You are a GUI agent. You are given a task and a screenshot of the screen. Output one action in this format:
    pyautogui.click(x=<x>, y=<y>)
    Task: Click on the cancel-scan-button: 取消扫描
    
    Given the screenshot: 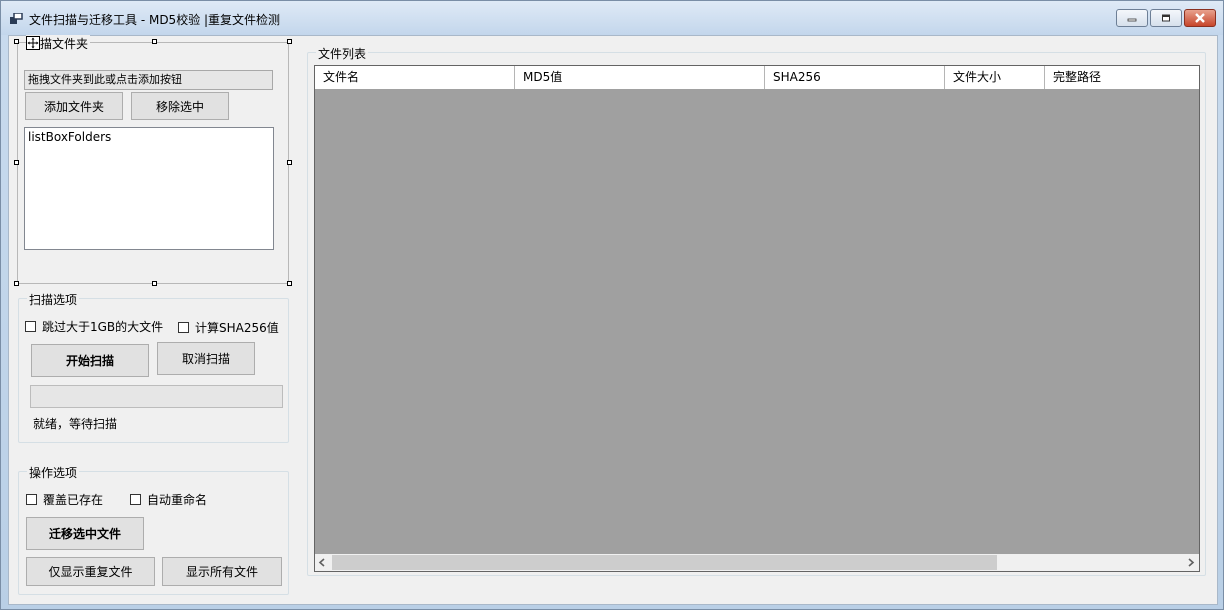 What is the action you would take?
    pyautogui.click(x=206, y=358)
    